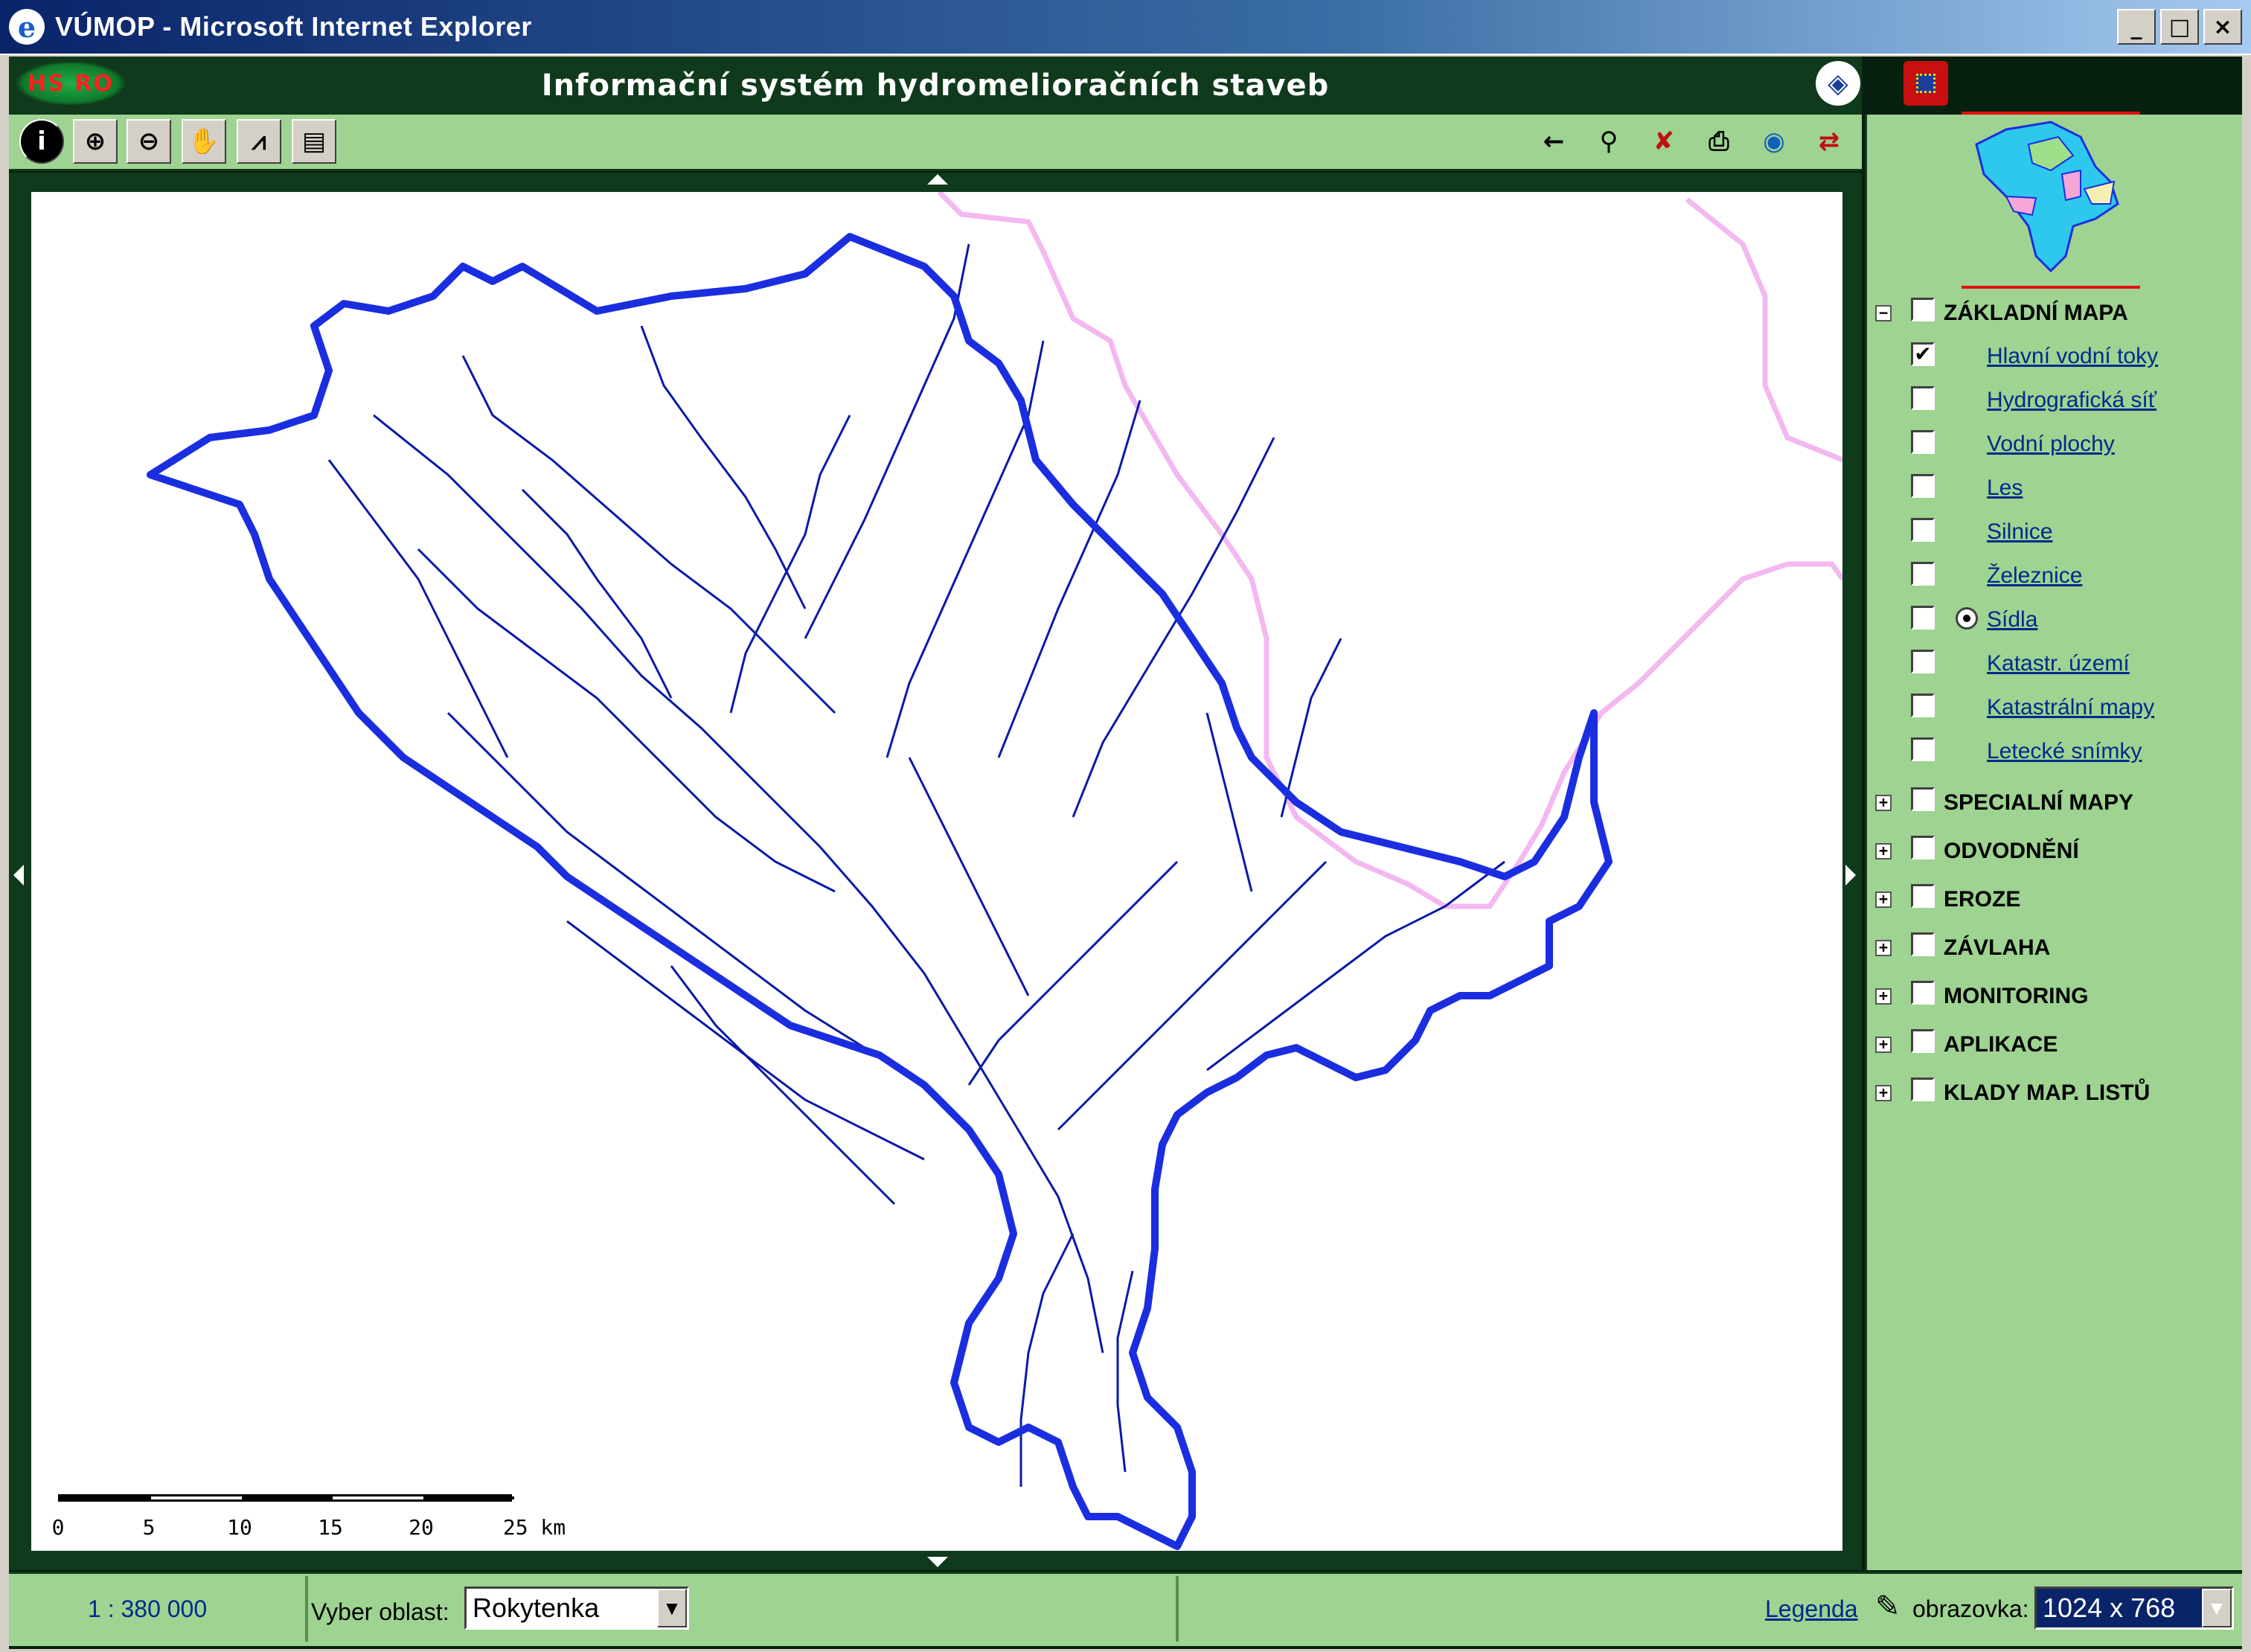 Image resolution: width=2251 pixels, height=1652 pixels. I want to click on scale-label: 25 km, so click(534, 1527).